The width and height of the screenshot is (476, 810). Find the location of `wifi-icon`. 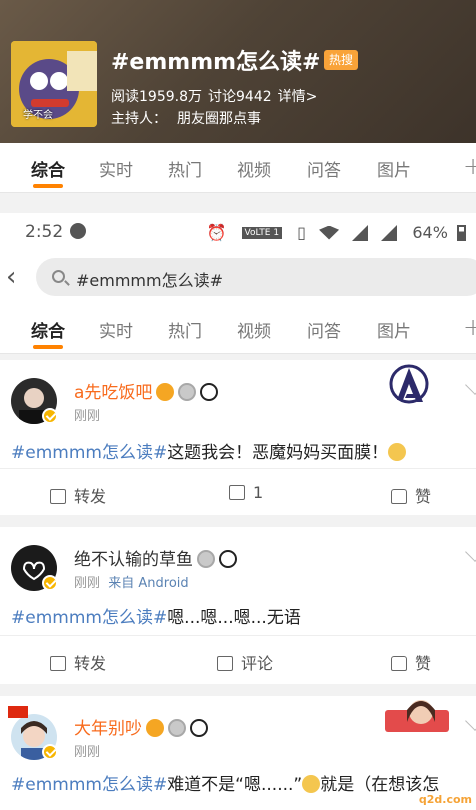

wifi-icon is located at coordinates (329, 232).